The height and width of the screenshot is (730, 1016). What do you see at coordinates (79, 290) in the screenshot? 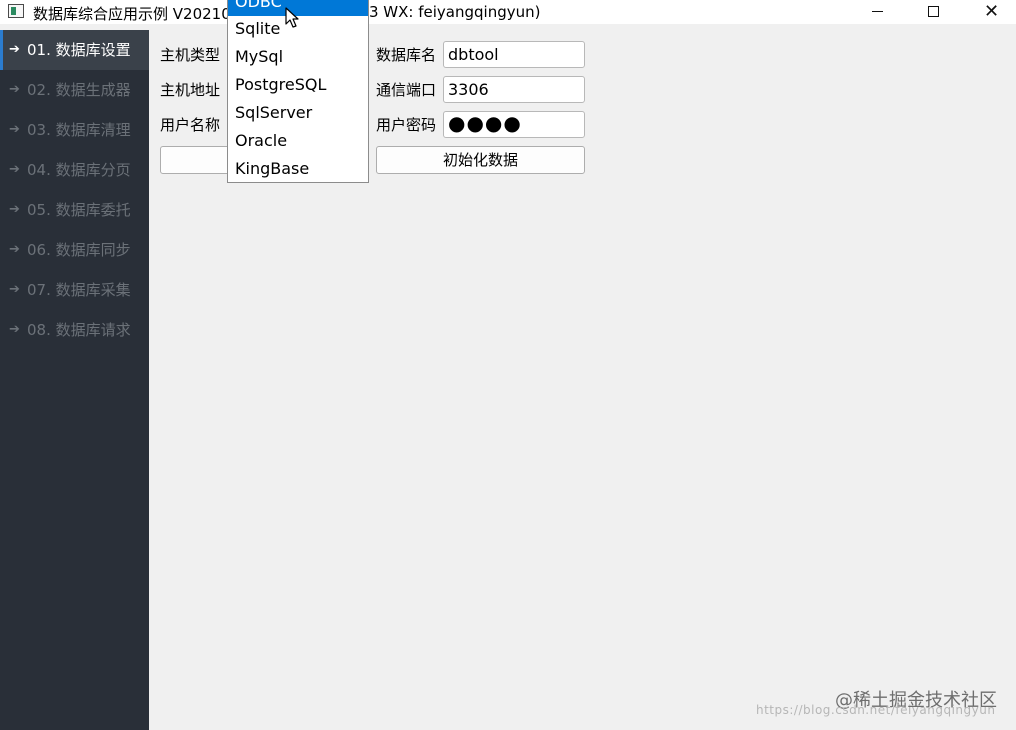
I see `sidebar-item-label: 07. 数据库采集` at bounding box center [79, 290].